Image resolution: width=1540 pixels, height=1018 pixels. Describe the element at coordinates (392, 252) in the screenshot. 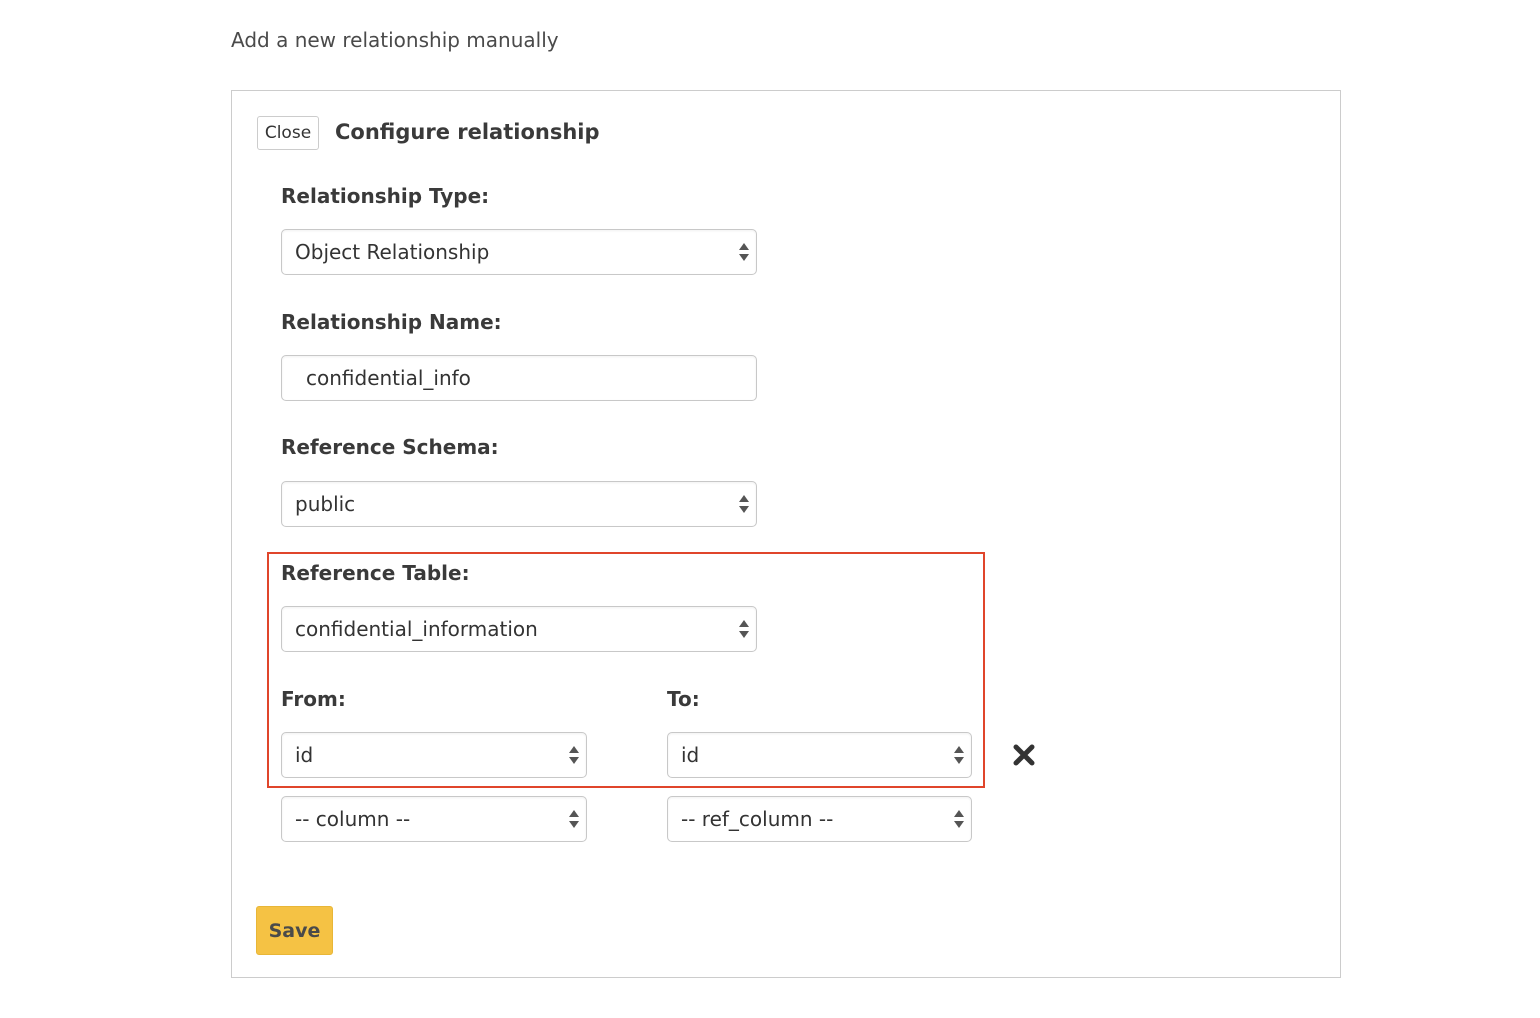

I see `relationship-type-value: Object Relationship` at that location.